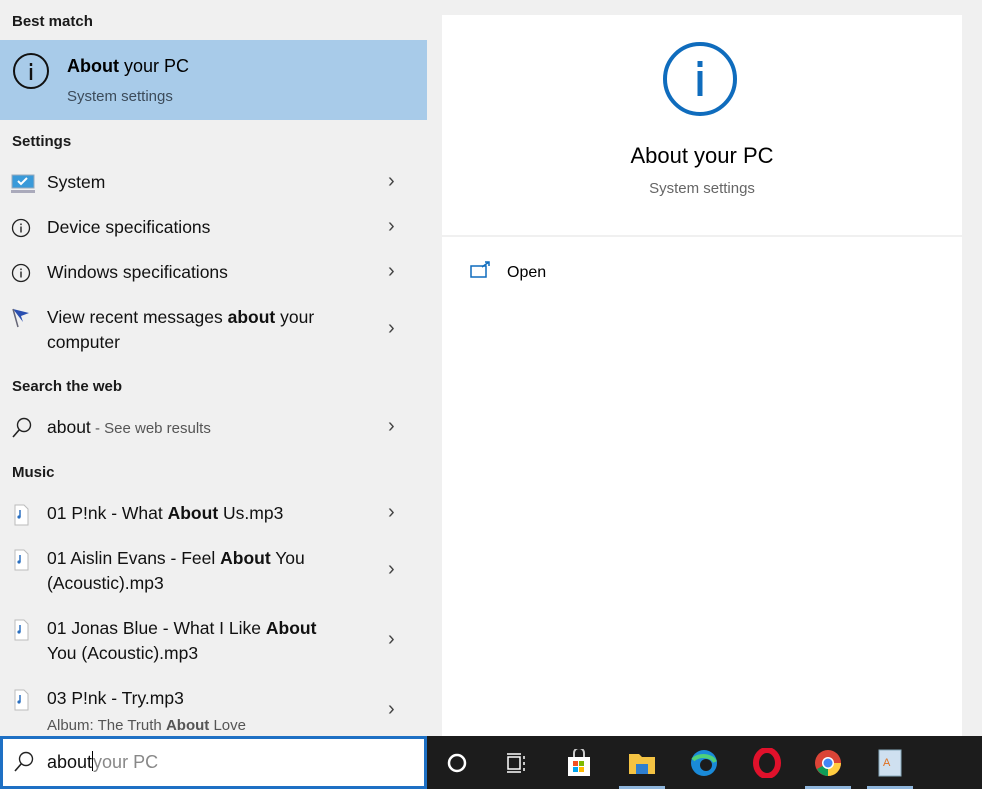 This screenshot has height=789, width=982. I want to click on folder-icon, so click(642, 763).